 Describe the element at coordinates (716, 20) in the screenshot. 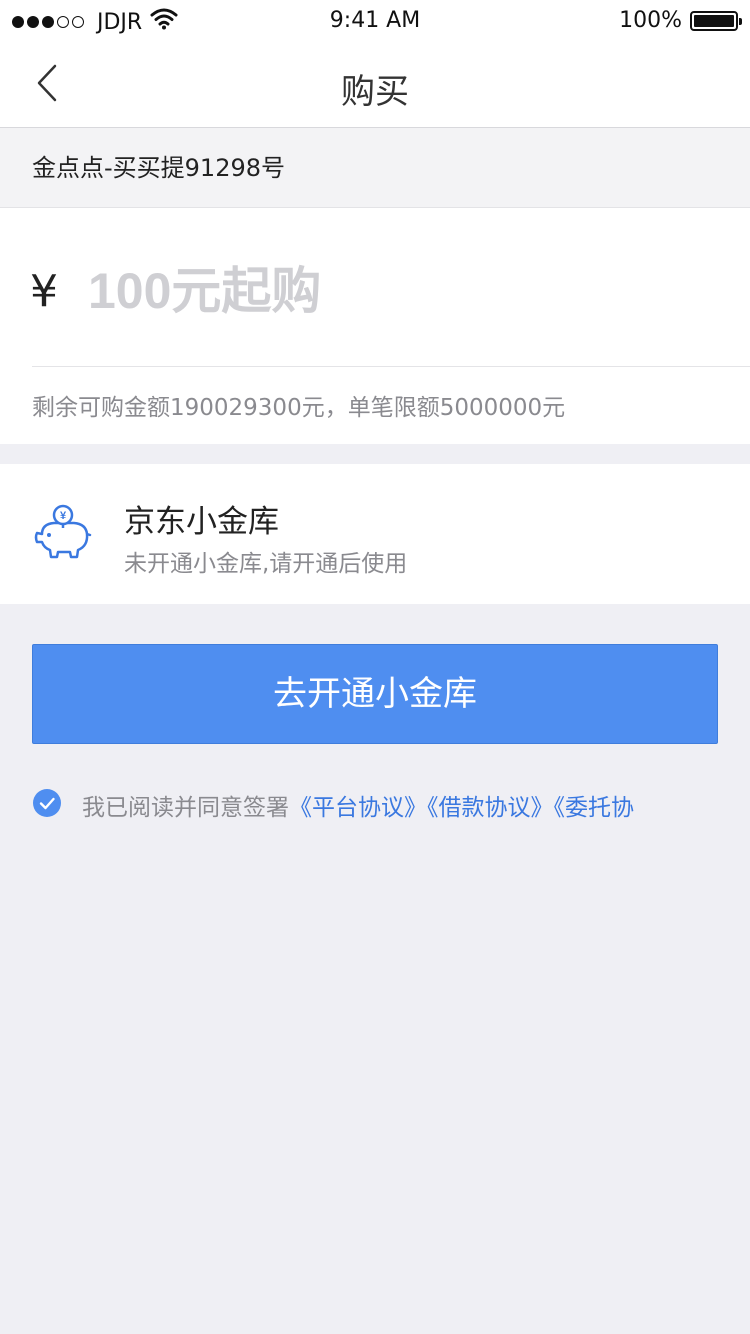

I see `battery-icon` at that location.